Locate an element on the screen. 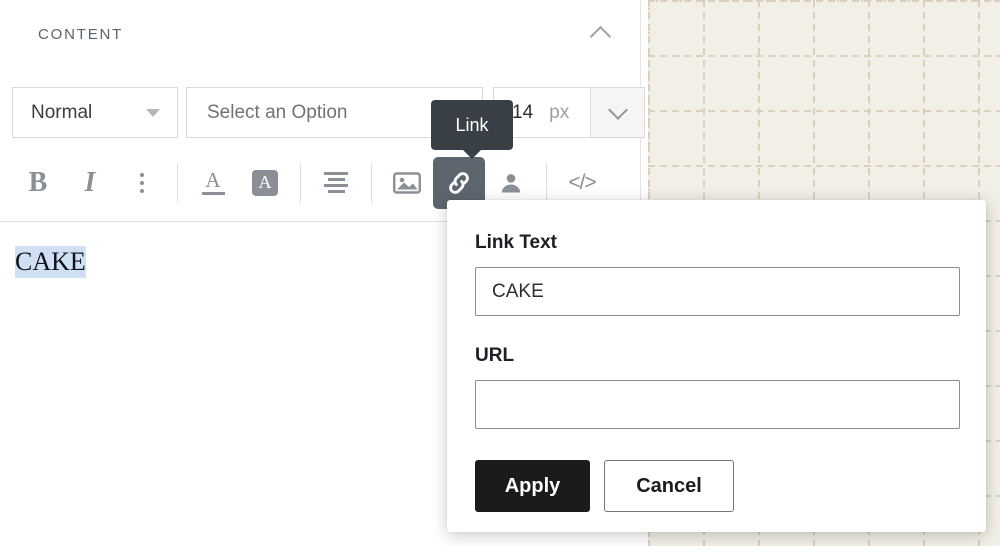 This screenshot has height=546, width=1000. bold-button: B is located at coordinates (38, 183).